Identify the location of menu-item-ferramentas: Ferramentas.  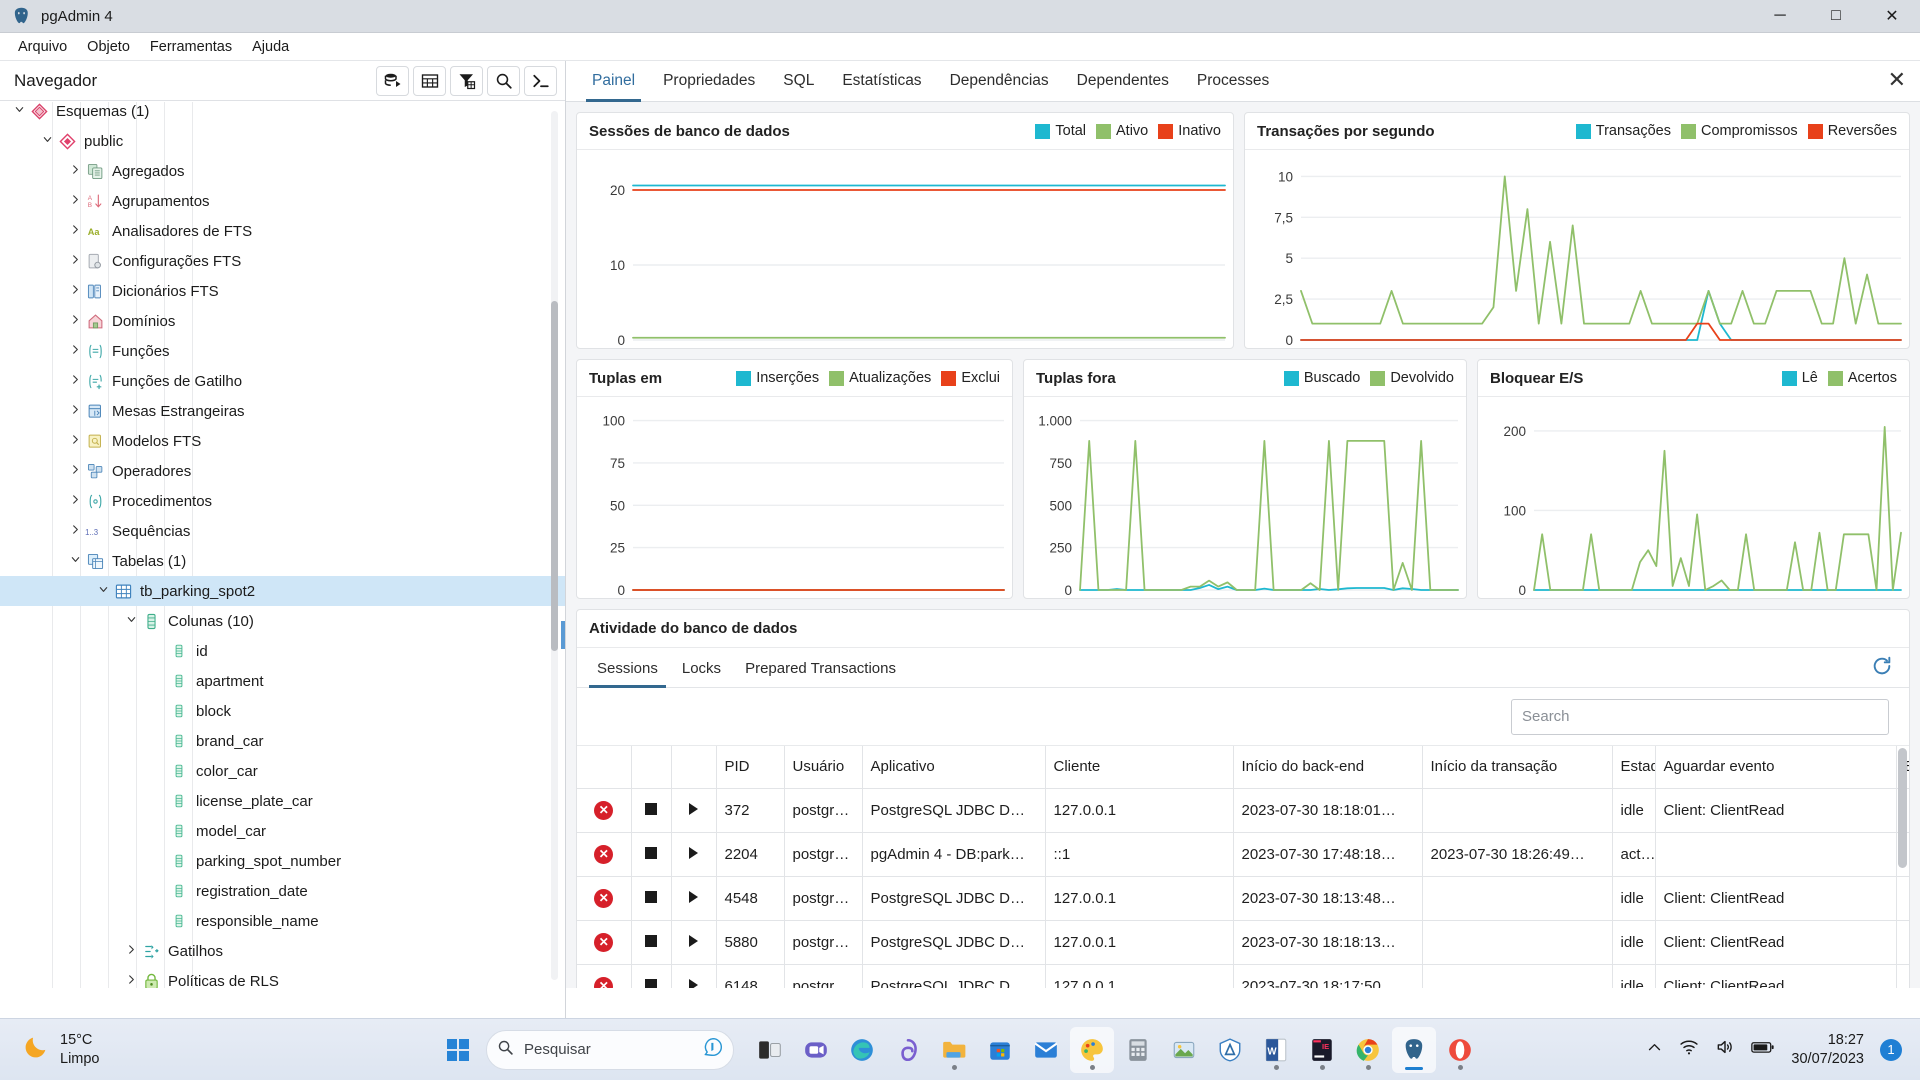
(191, 47).